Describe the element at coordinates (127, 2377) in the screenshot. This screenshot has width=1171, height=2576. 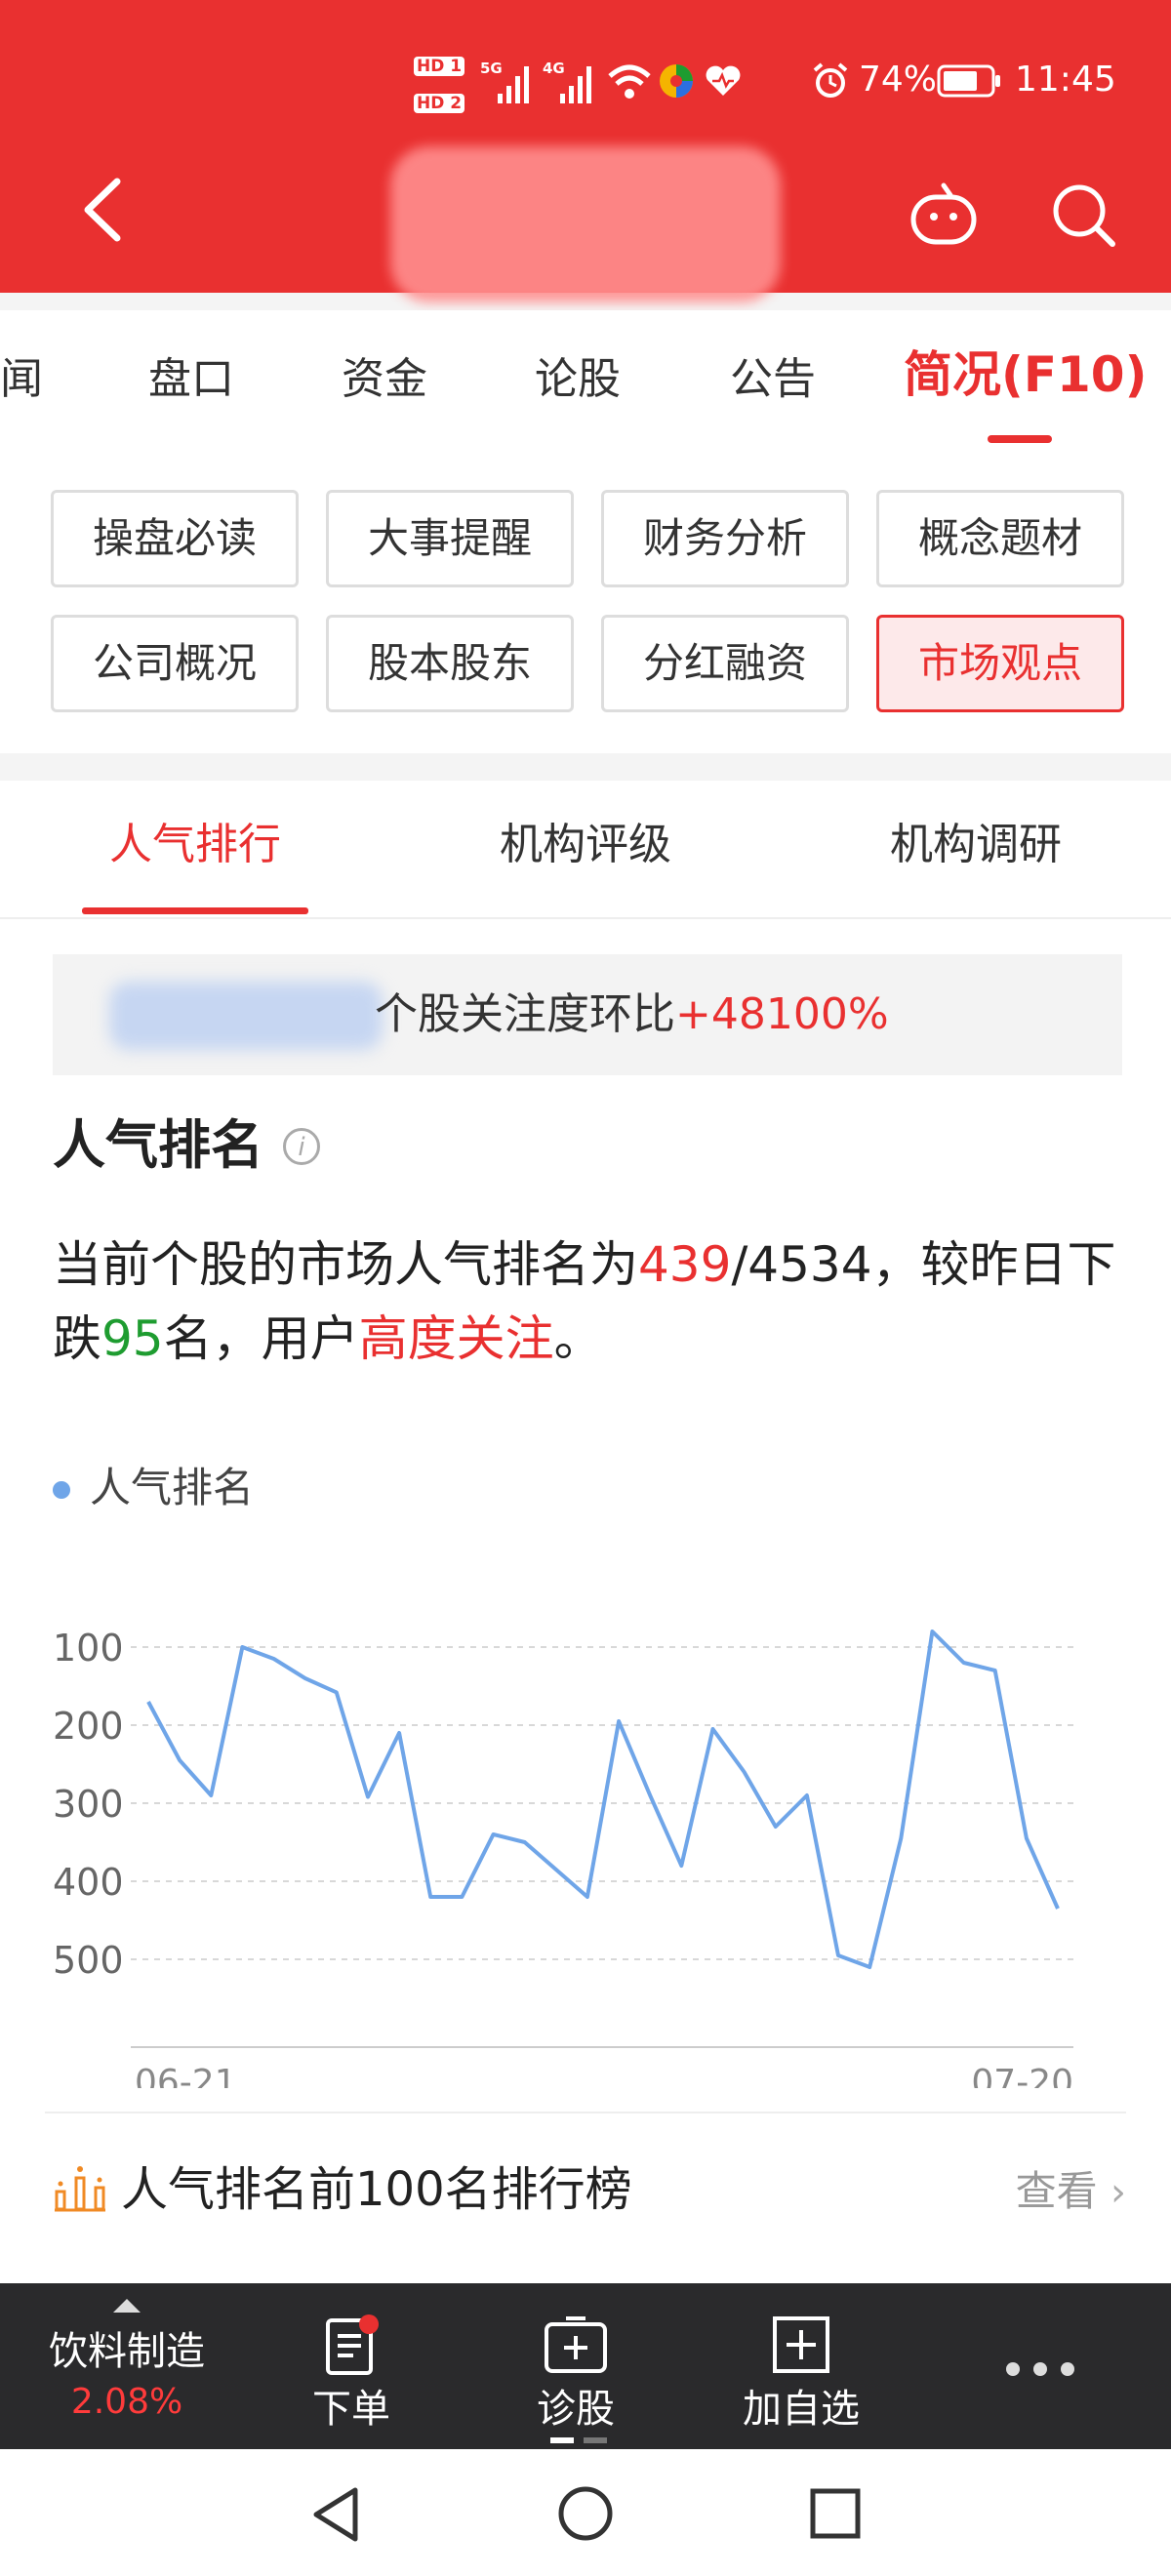
I see `sector-info: 饮料制造 2.08%` at that location.